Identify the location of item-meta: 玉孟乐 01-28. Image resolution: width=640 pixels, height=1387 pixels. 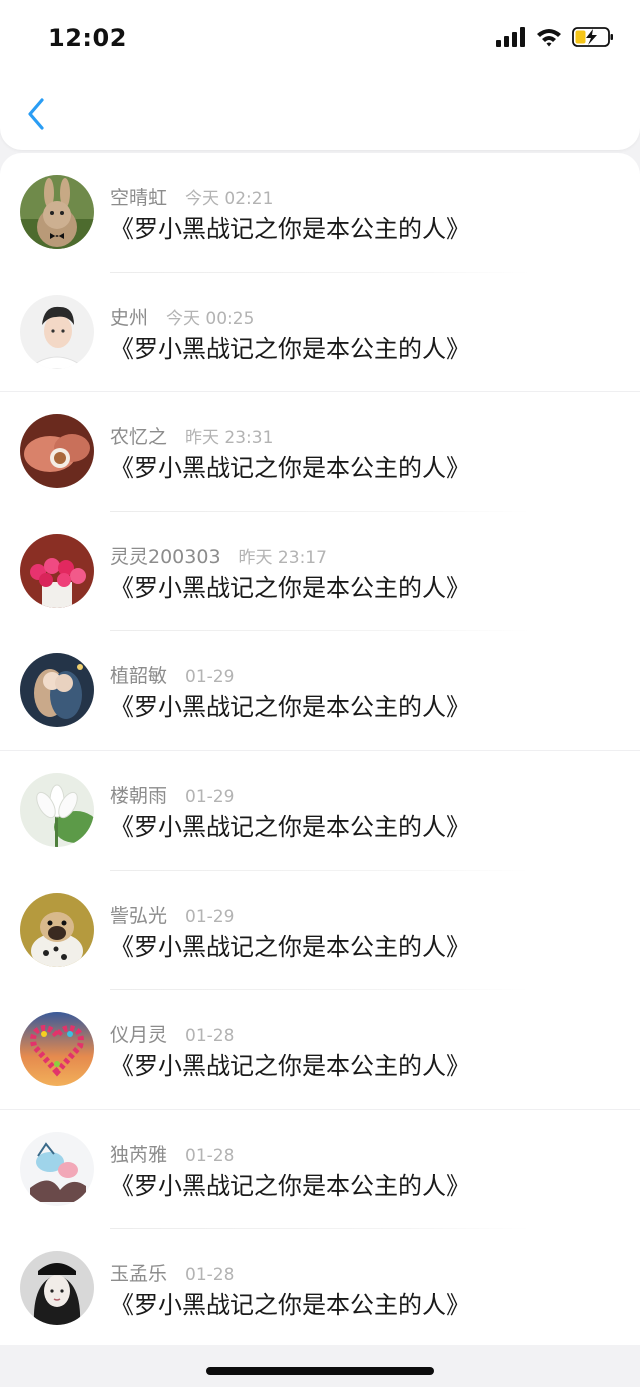
(172, 1272).